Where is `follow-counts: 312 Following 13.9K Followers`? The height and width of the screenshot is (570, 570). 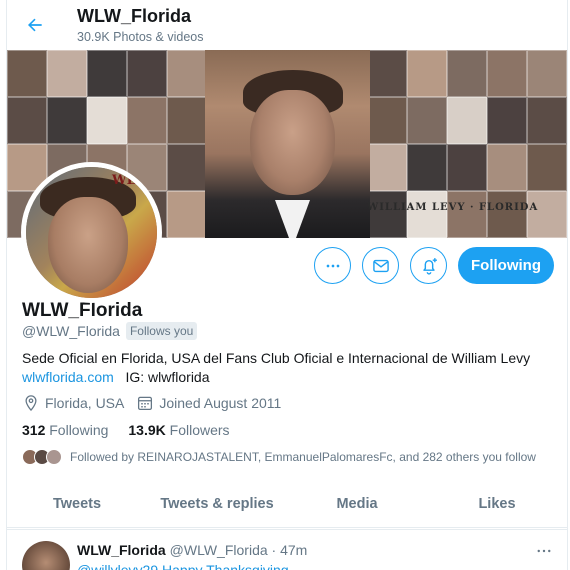
follow-counts: 312 Following 13.9K Followers is located at coordinates (126, 430).